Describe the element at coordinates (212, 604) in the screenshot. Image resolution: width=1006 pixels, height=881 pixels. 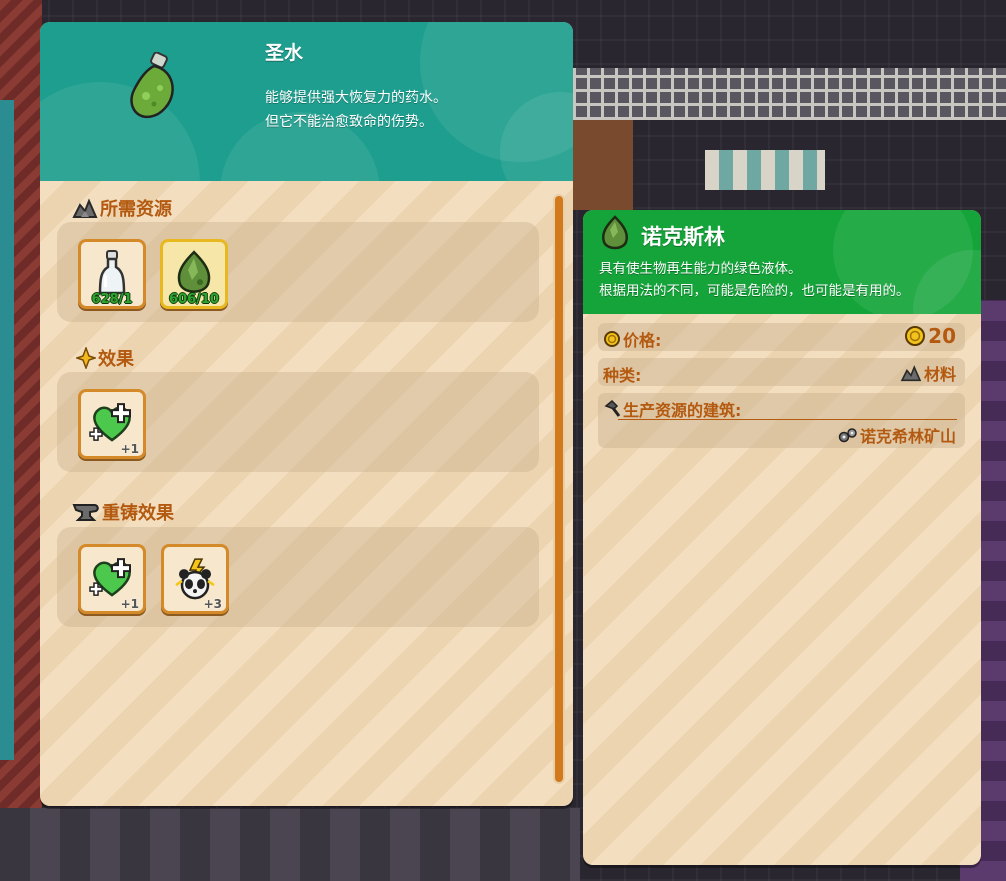
I see `reforge-bonus: +3` at that location.